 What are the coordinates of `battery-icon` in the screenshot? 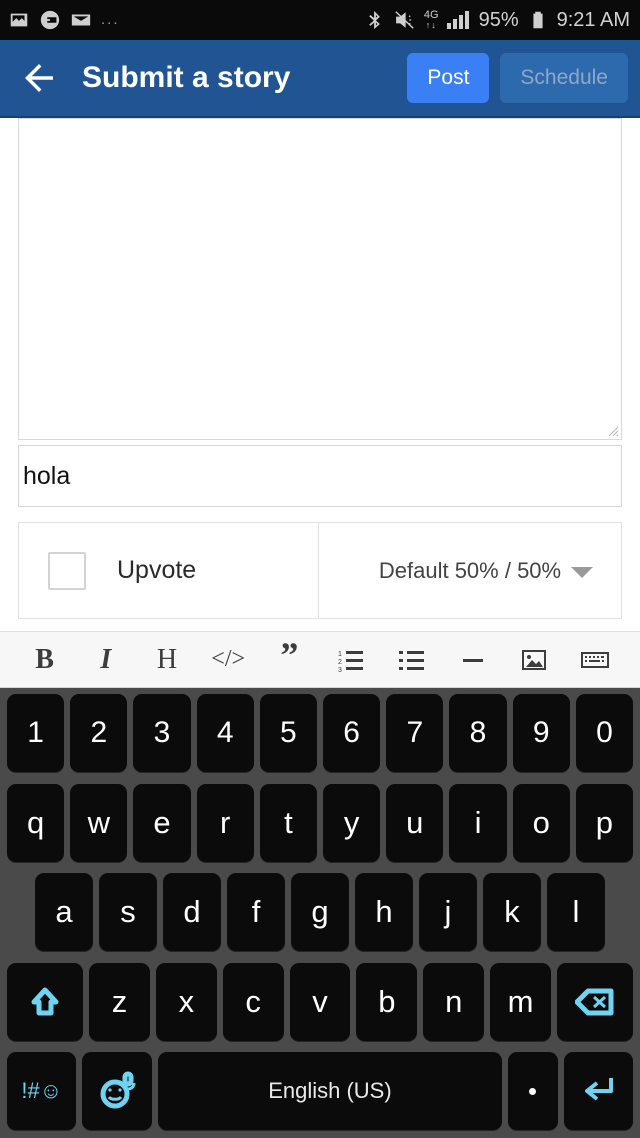 It's located at (538, 20).